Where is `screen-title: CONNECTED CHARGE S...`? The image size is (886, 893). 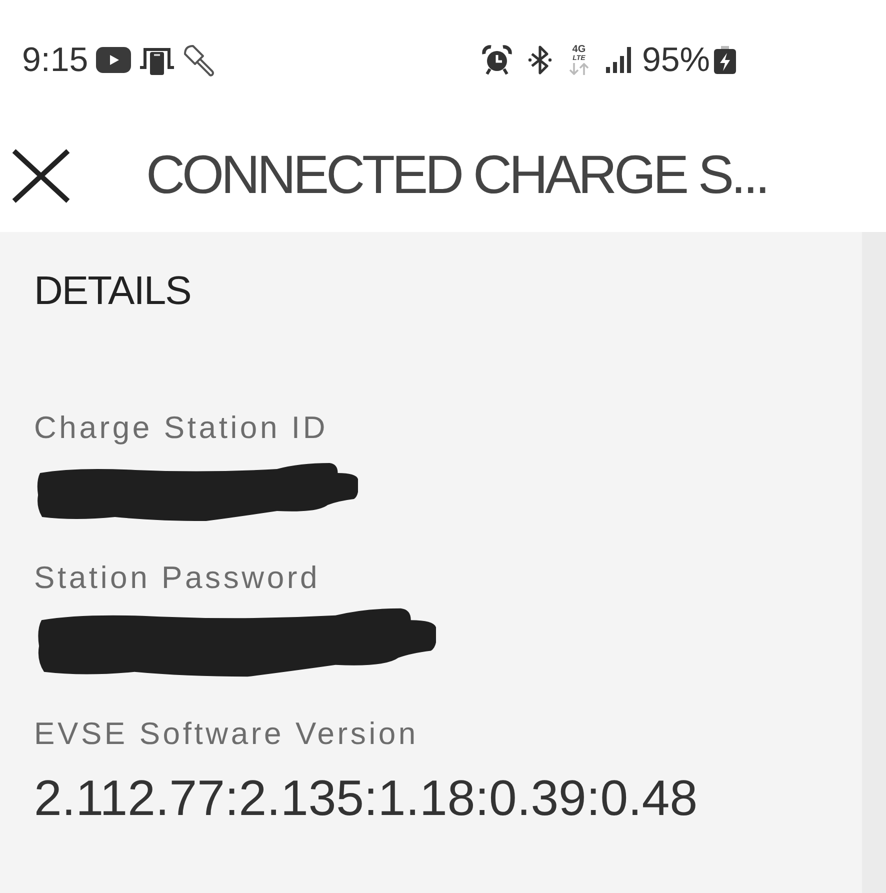 screen-title: CONNECTED CHARGE S... is located at coordinates (457, 176).